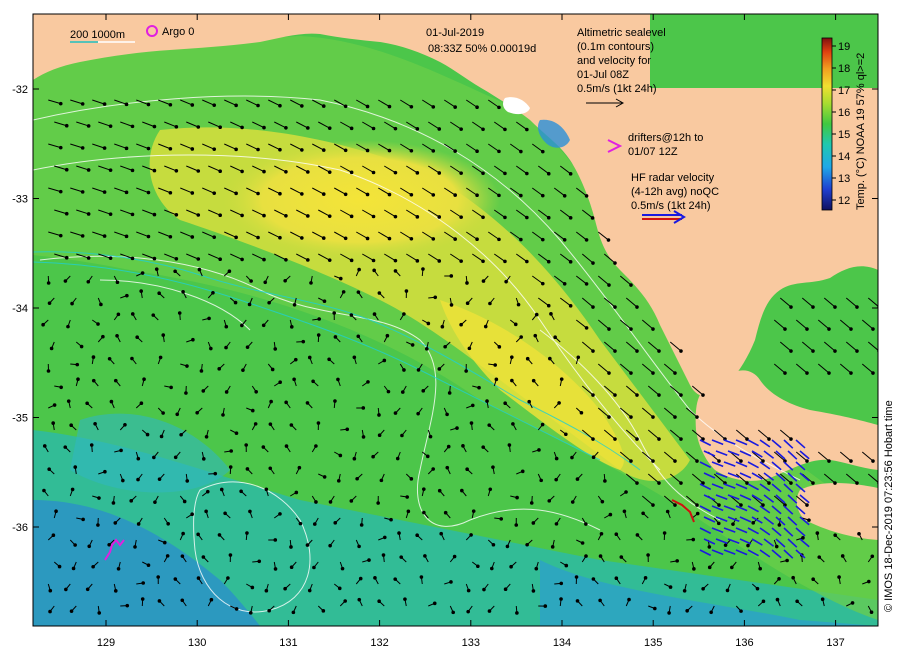  Describe the element at coordinates (844, 135) in the screenshot. I see `colorbar-tick-label: 15` at that location.